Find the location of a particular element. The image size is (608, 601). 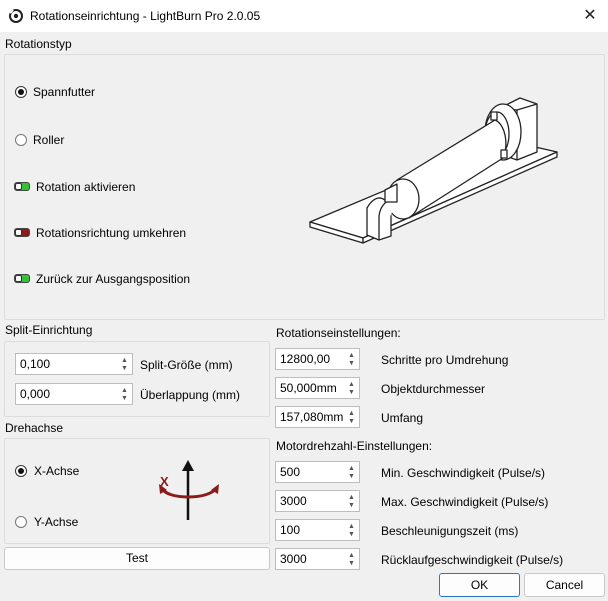

steps-per-rotation-value: 12800,00 is located at coordinates (305, 359).